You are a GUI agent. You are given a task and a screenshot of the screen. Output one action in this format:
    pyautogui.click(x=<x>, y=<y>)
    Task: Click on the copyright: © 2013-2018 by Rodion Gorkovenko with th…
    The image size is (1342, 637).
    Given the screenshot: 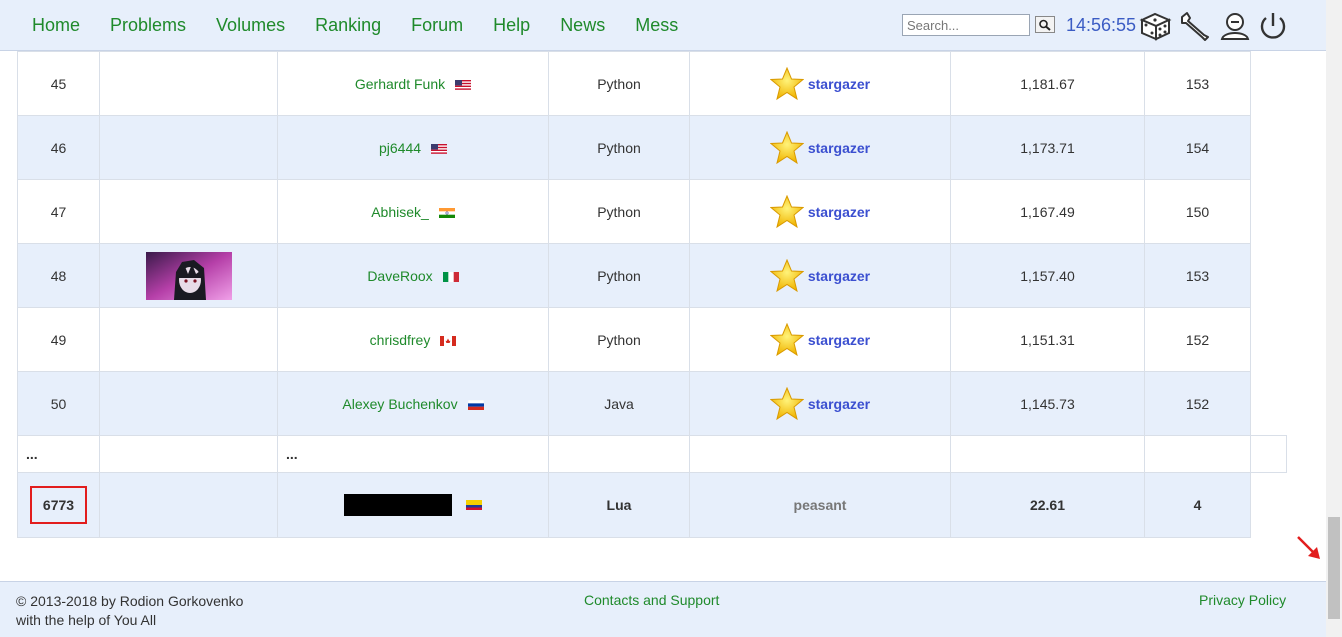 What is the action you would take?
    pyautogui.click(x=130, y=610)
    